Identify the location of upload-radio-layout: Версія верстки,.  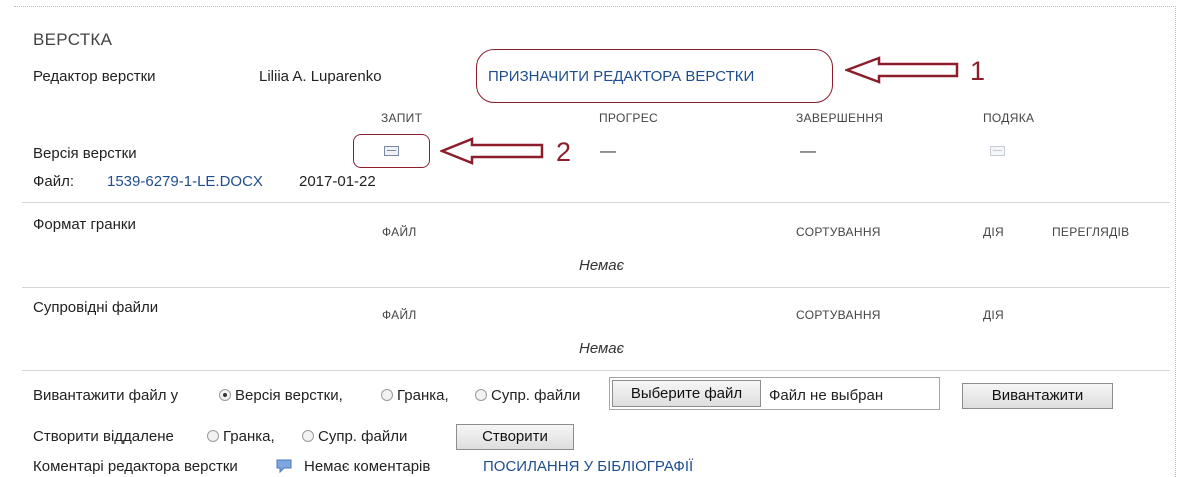
(281, 395).